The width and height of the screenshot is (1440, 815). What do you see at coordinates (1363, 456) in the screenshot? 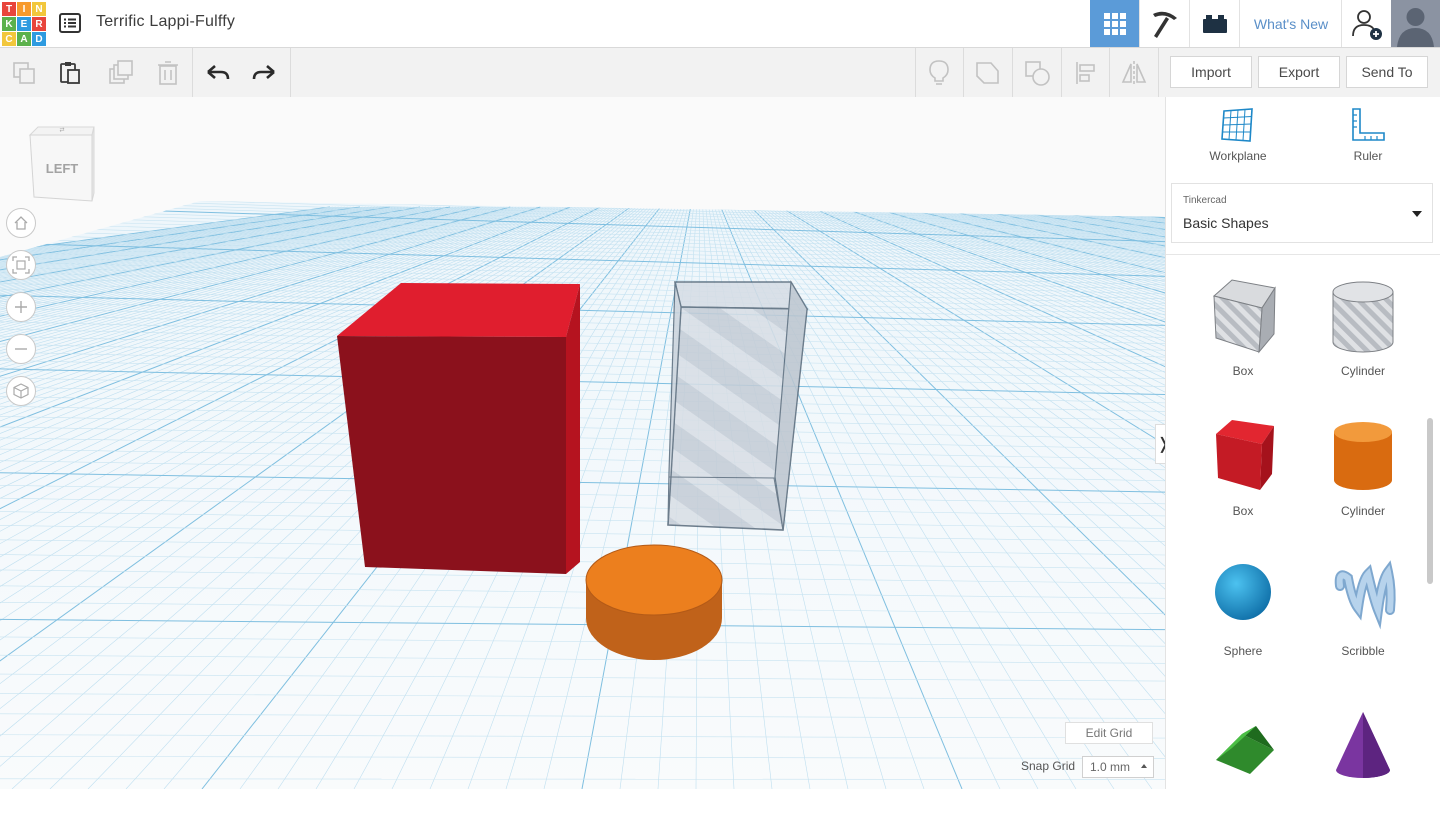
I see `orange-cylinder-icon` at bounding box center [1363, 456].